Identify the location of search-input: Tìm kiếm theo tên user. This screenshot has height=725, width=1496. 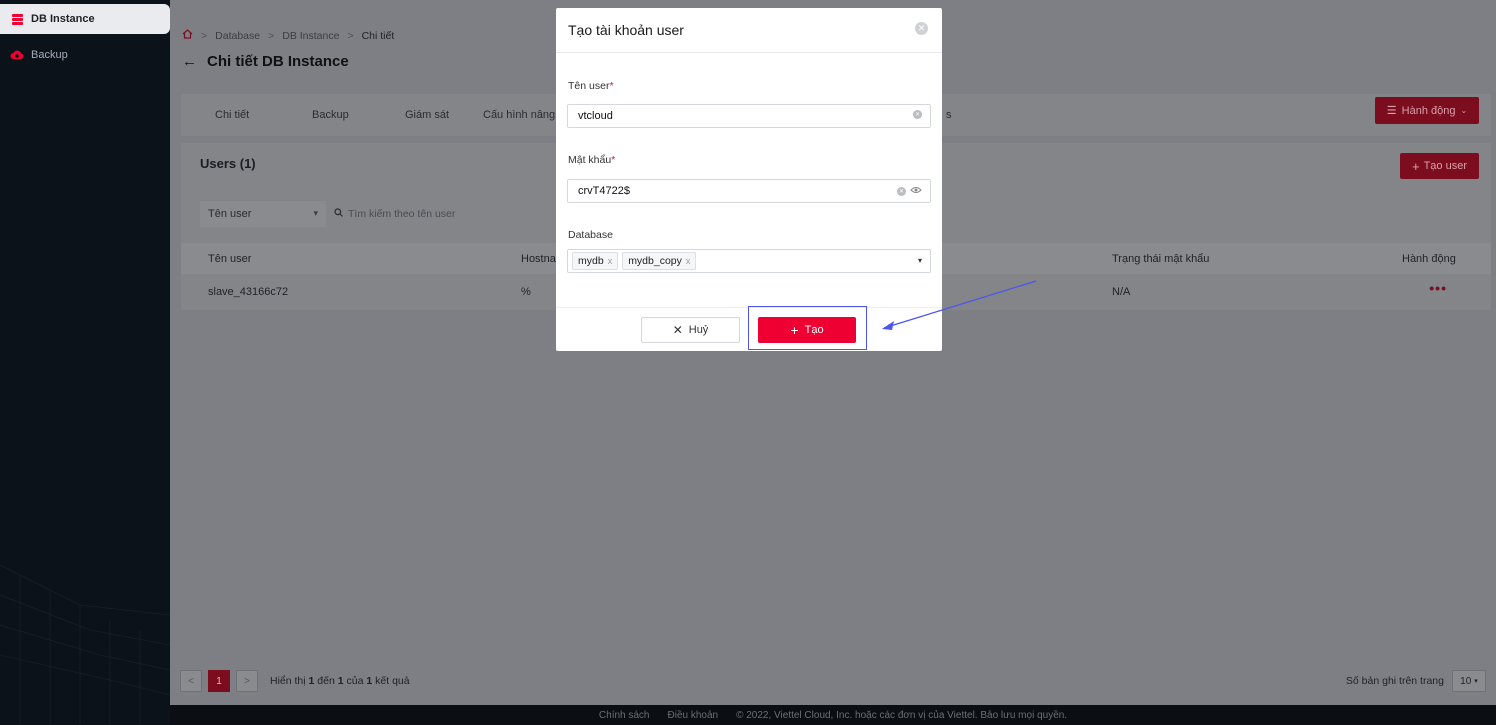
(416, 214).